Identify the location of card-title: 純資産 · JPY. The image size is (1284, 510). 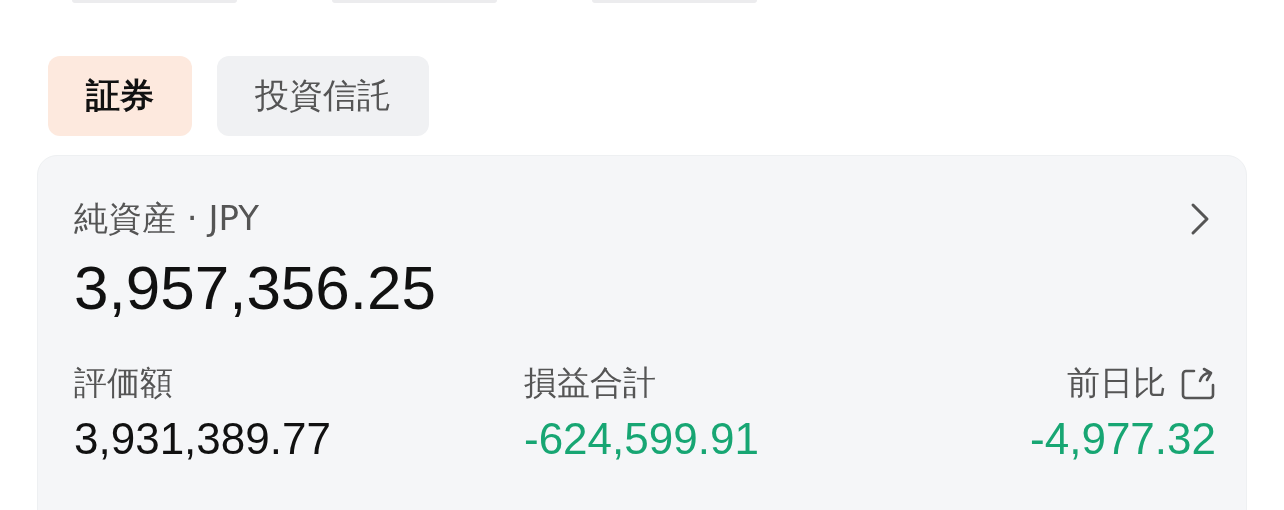
(166, 218).